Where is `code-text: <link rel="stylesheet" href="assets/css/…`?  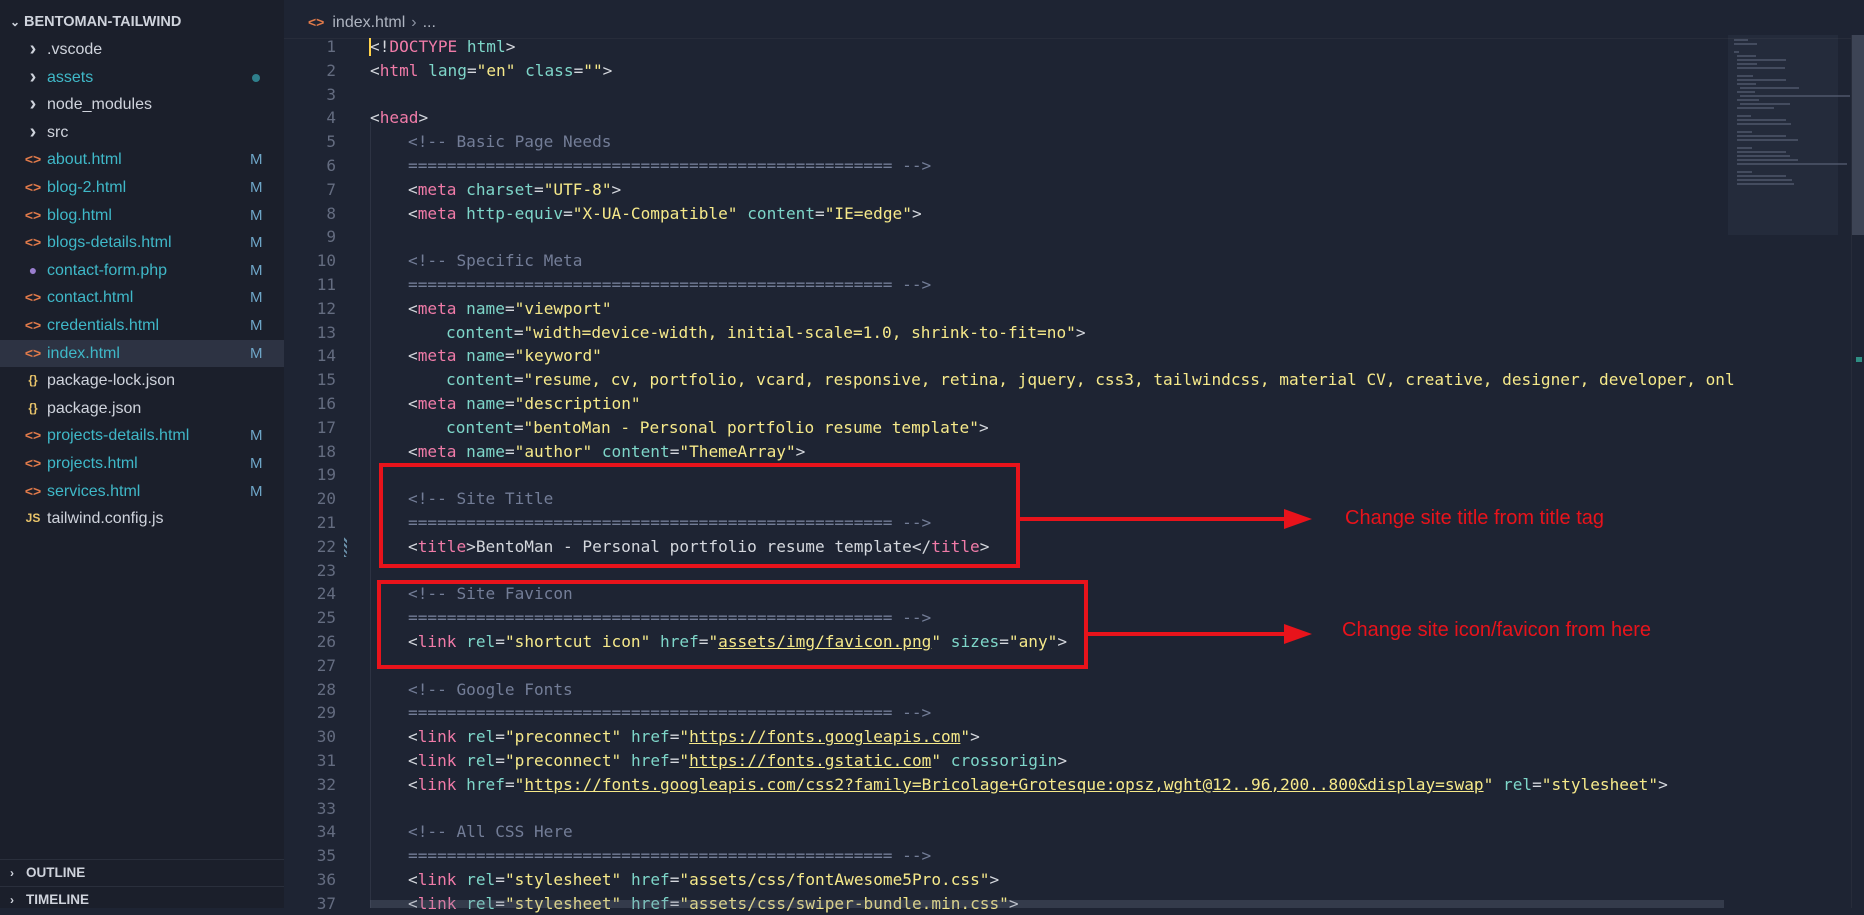
code-text: <link rel="stylesheet" href="assets/css/… is located at coordinates (703, 880).